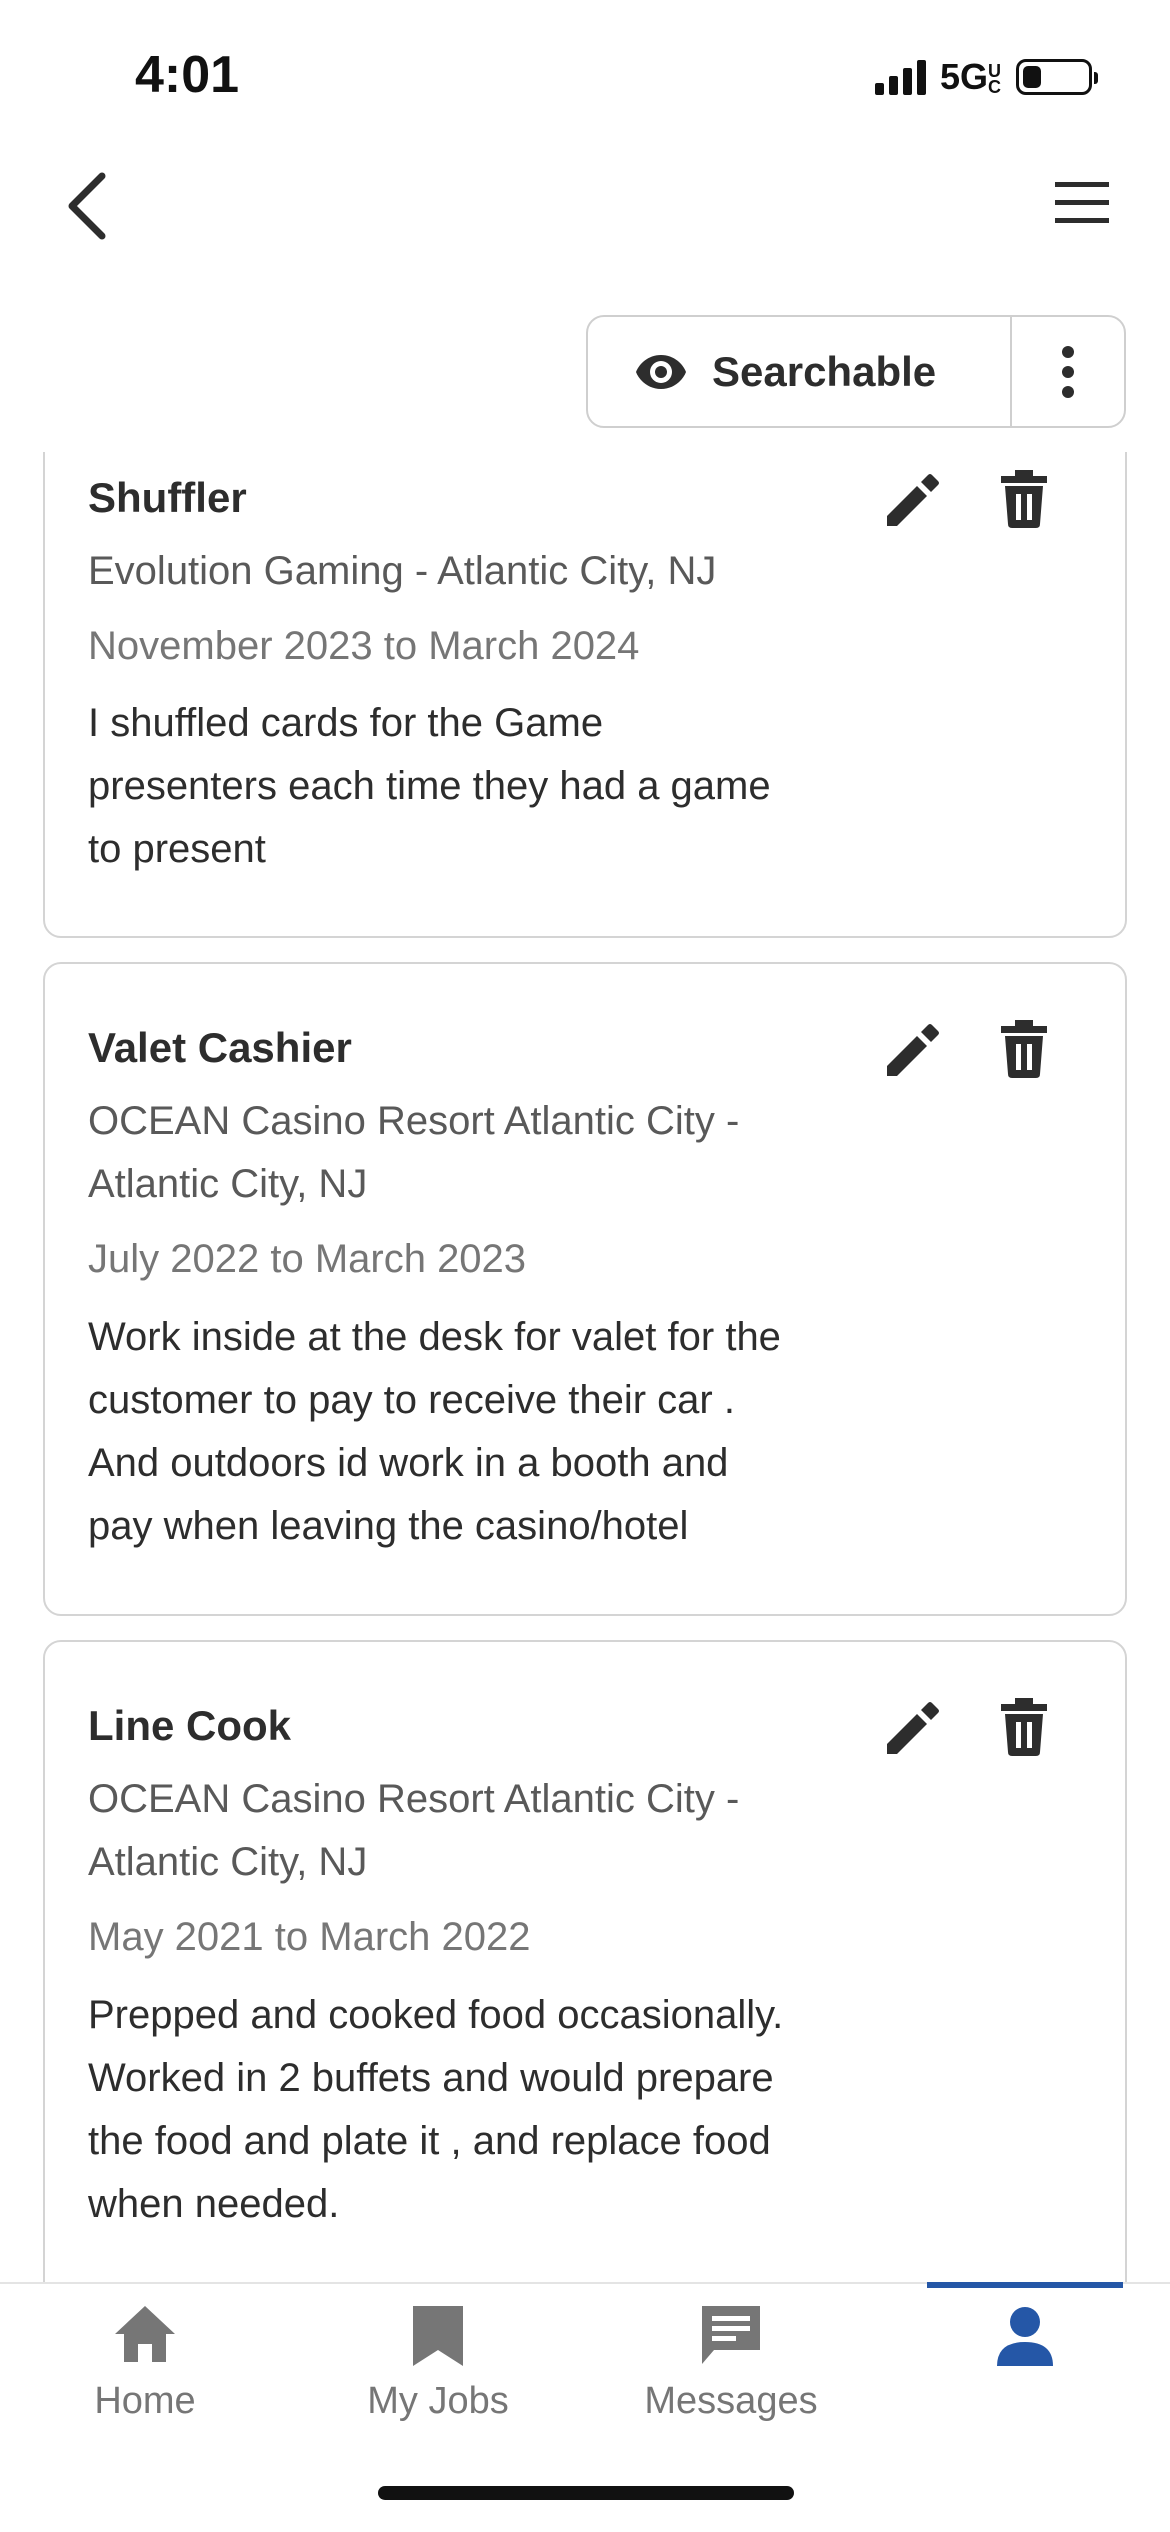 Image resolution: width=1170 pixels, height=2532 pixels. What do you see at coordinates (364, 646) in the screenshot?
I see `employment-dates: November 2023 to March 2024` at bounding box center [364, 646].